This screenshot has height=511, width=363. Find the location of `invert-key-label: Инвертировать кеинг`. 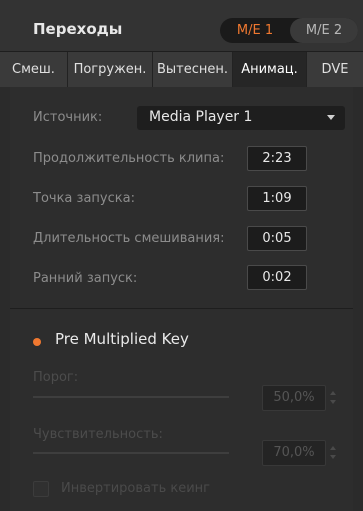

invert-key-label: Инвертировать кеинг is located at coordinates (135, 488).